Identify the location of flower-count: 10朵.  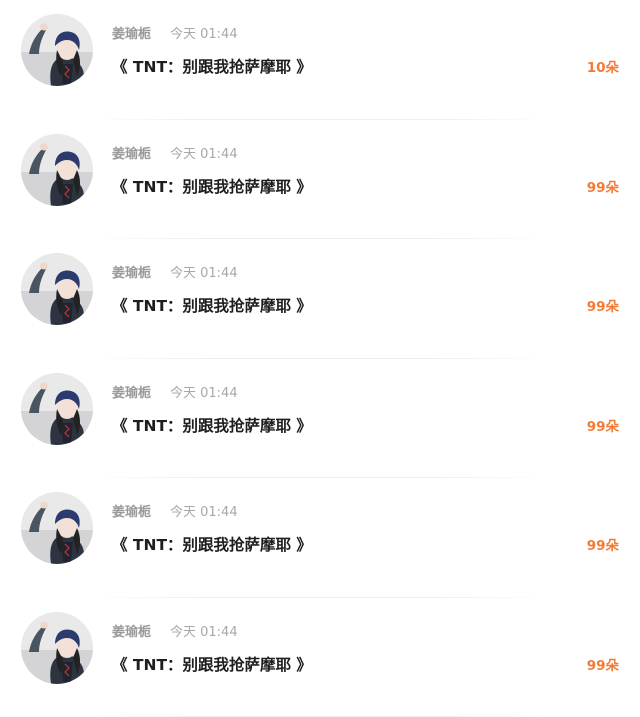
(603, 68).